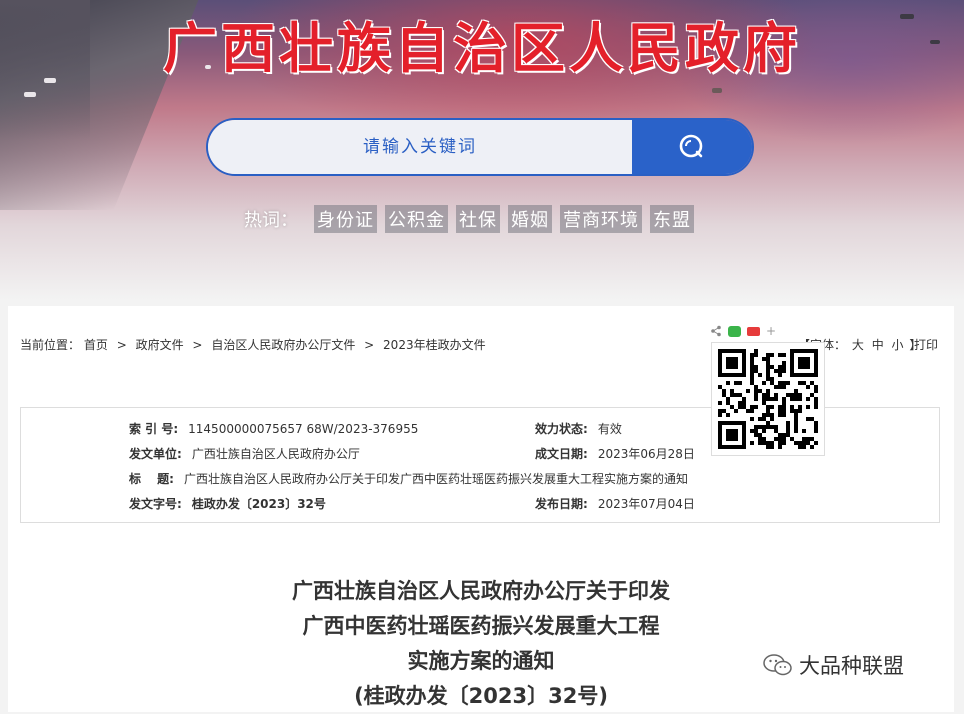 This screenshot has width=964, height=714. Describe the element at coordinates (561, 454) in the screenshot. I see `info-created-label: 成文日期:` at that location.